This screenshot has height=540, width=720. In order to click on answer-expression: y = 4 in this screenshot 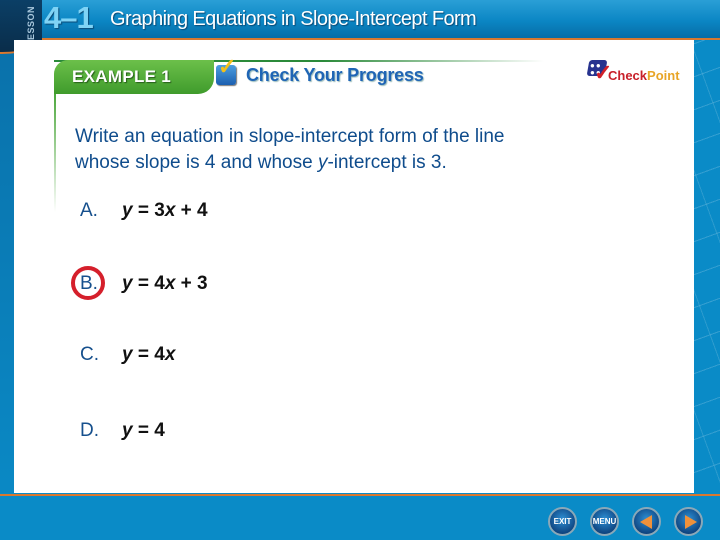, I will do `click(143, 430)`.